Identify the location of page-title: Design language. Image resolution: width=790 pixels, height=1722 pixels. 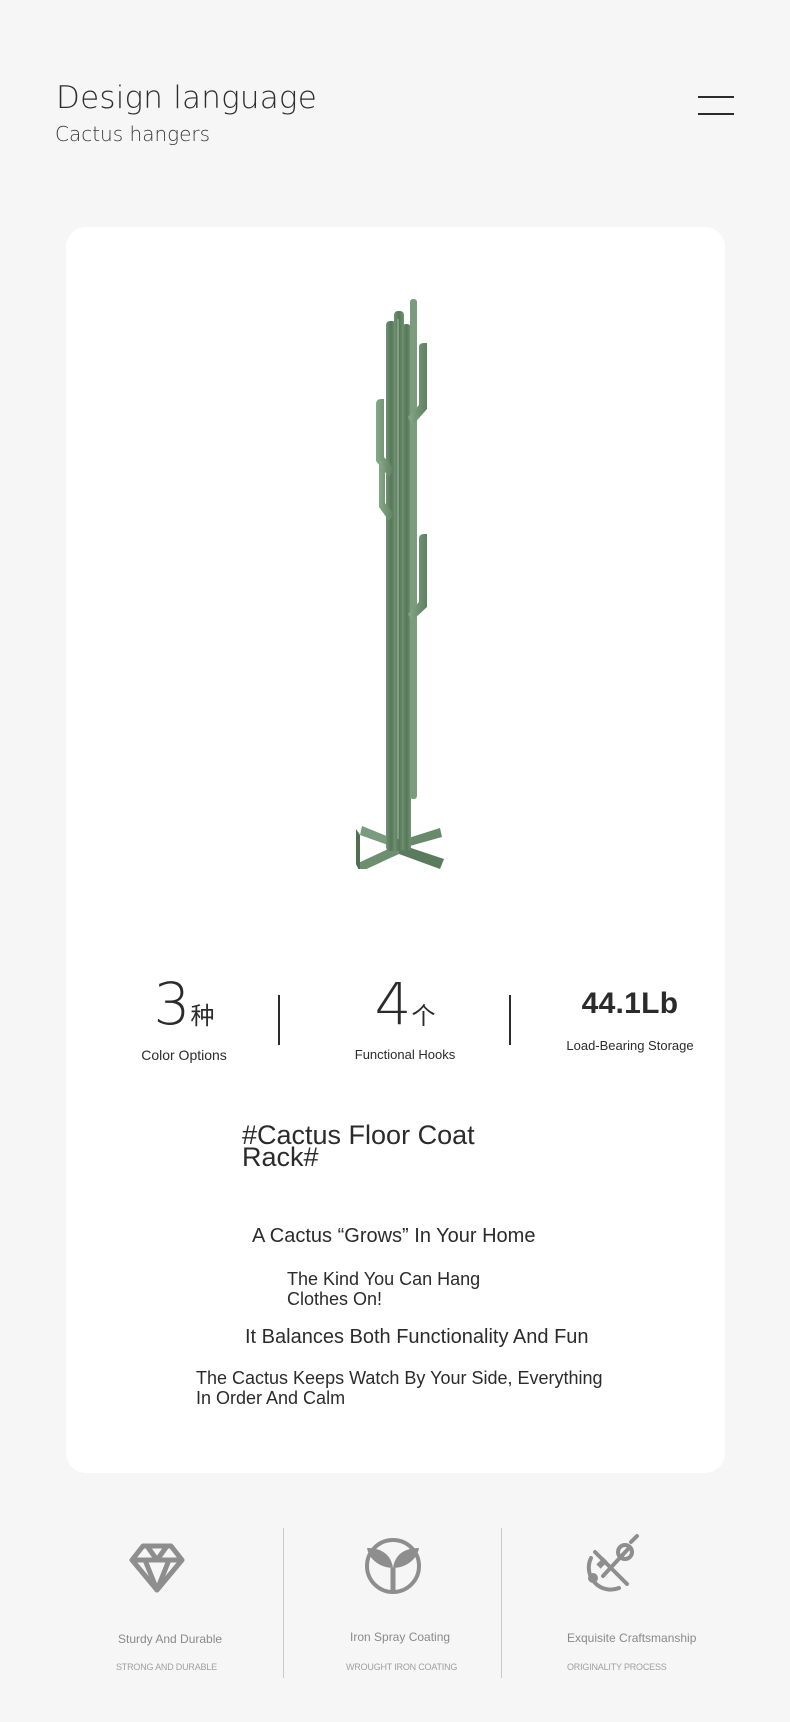
(186, 98).